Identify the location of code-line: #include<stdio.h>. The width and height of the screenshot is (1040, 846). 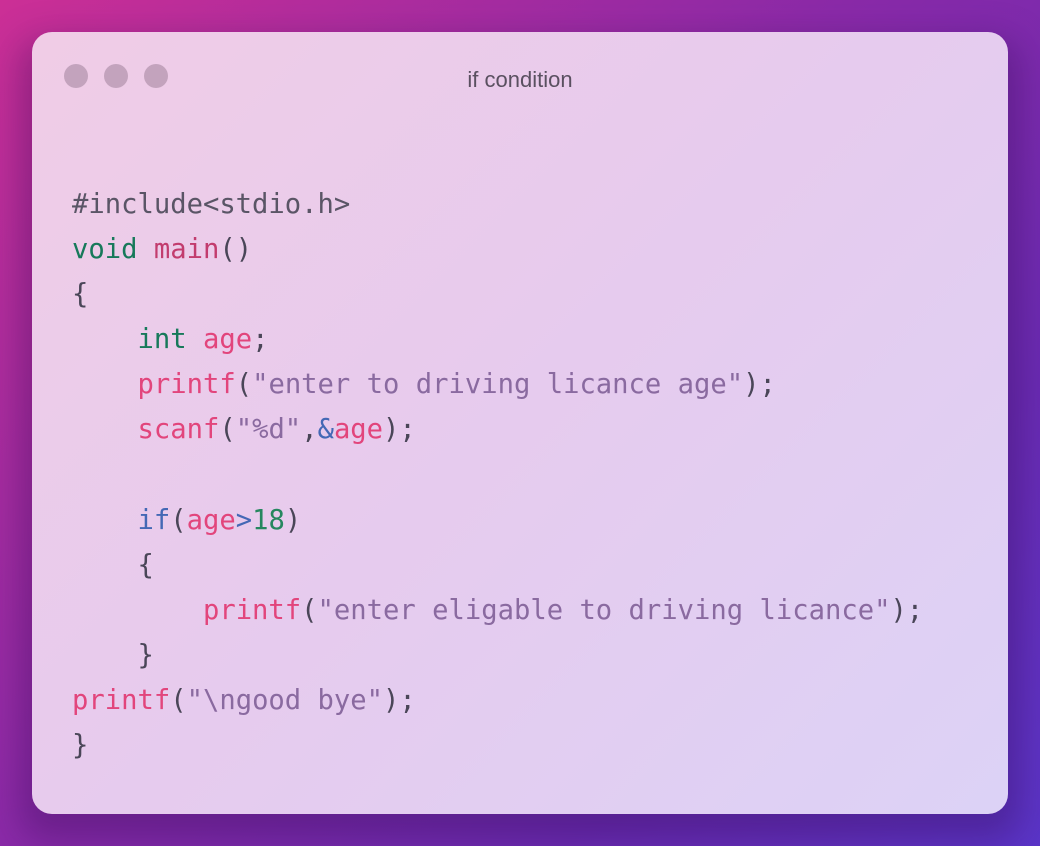
(497, 204).